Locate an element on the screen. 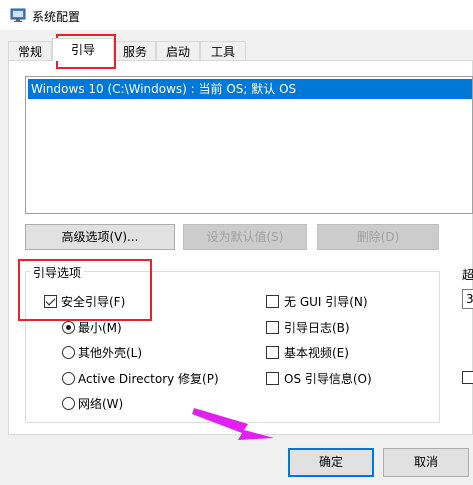  arrow-icon is located at coordinates (233, 424).